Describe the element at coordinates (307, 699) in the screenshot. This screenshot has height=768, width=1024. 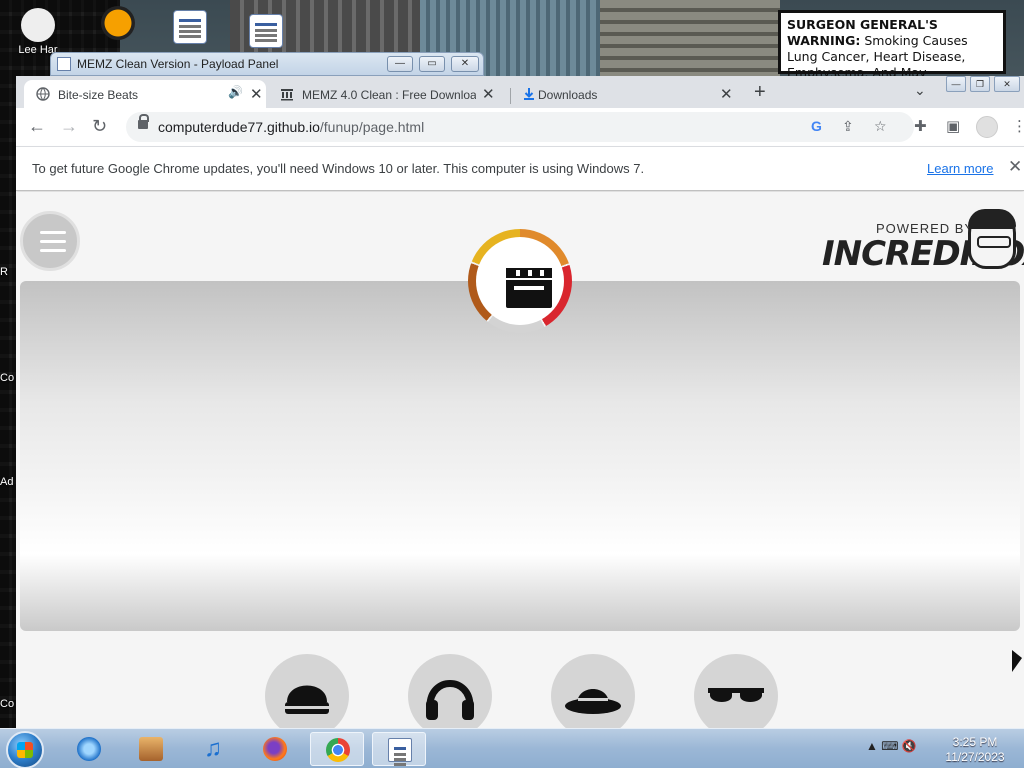
I see `cap-icon` at that location.